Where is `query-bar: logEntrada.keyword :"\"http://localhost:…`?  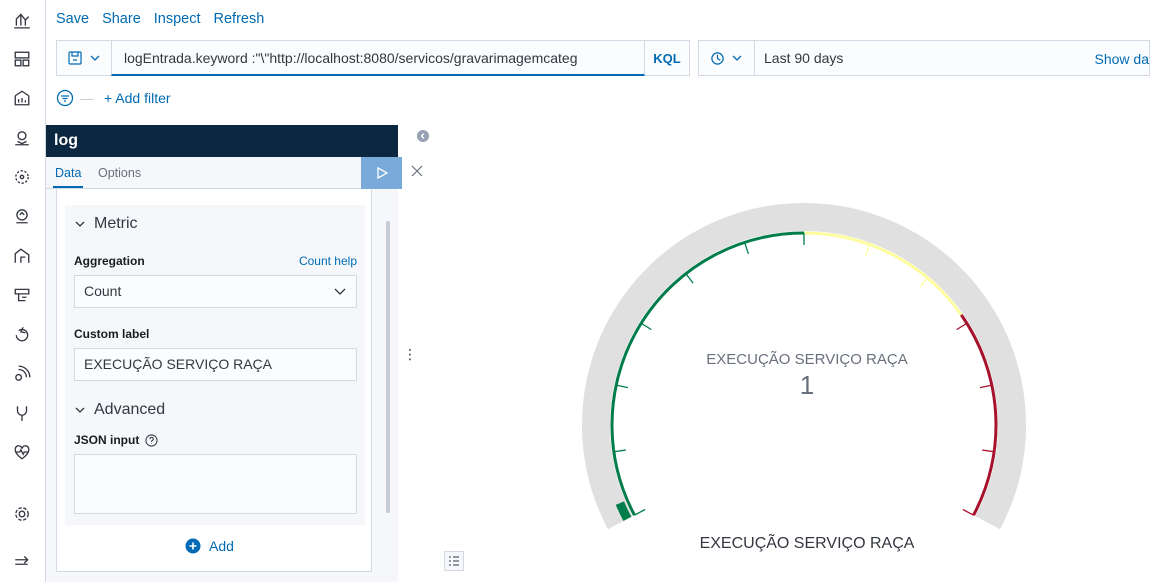 query-bar: logEntrada.keyword :"\"http://localhost:… is located at coordinates (603, 58).